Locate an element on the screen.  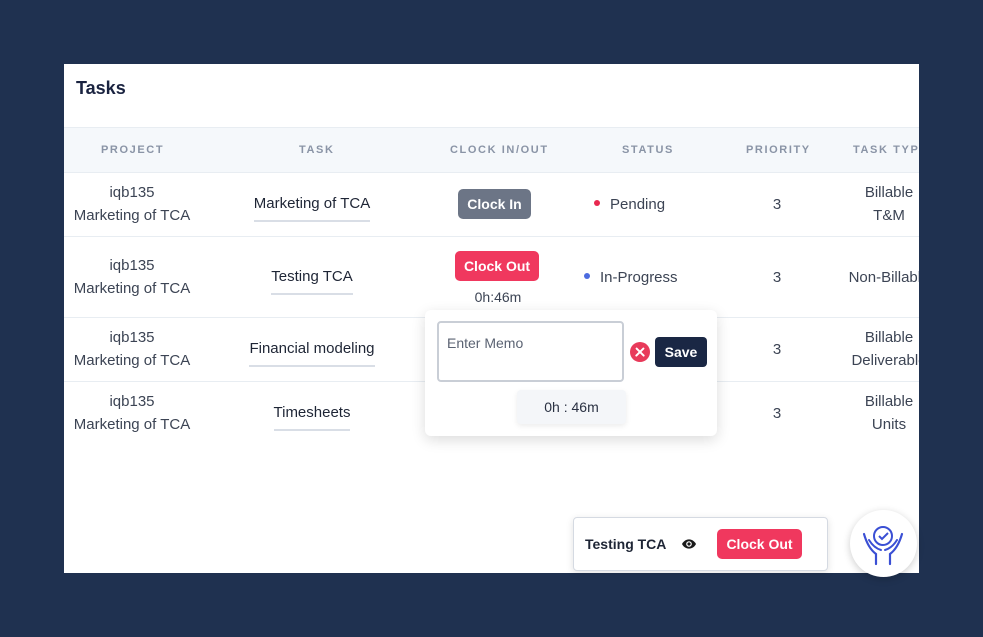
active-task-bar: Testing TCA Clock Out is located at coordinates (700, 544).